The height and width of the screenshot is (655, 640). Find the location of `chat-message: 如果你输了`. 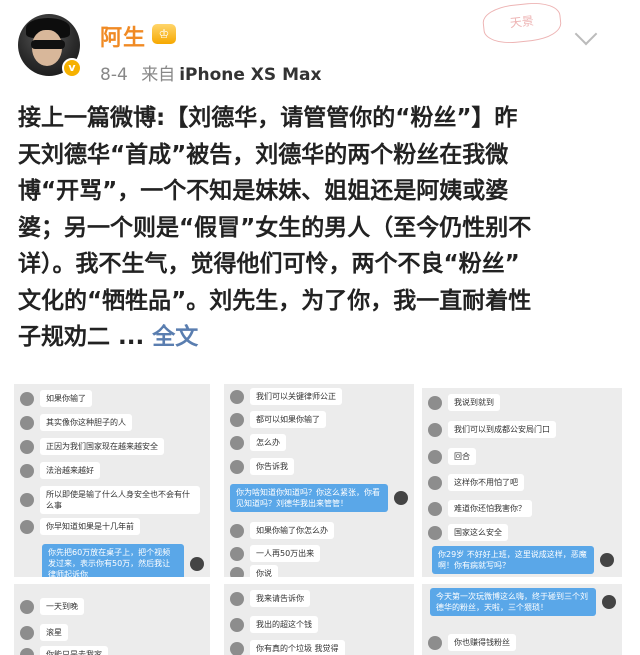

chat-message: 如果你输了 is located at coordinates (56, 398).